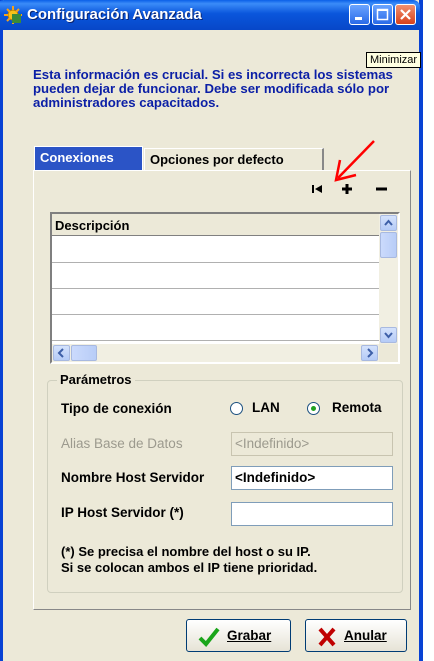 This screenshot has width=434, height=661. I want to click on window-title: Configuración Avanzada, so click(114, 14).